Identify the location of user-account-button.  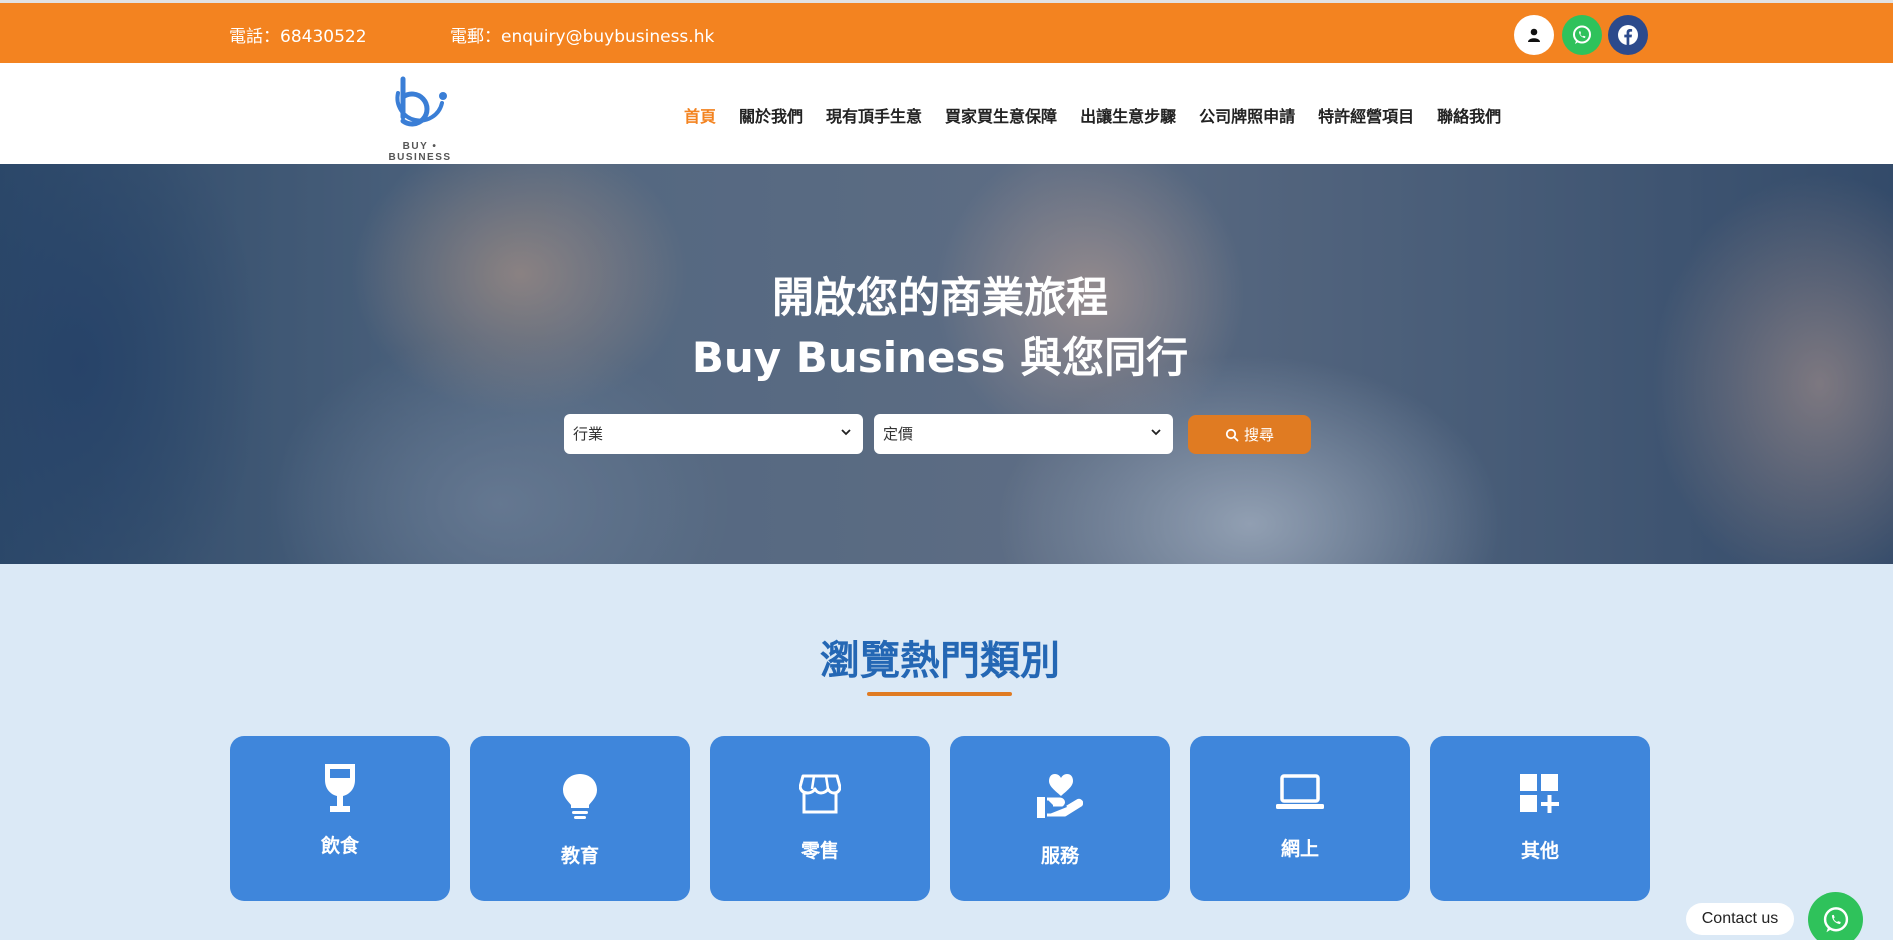
(1534, 35).